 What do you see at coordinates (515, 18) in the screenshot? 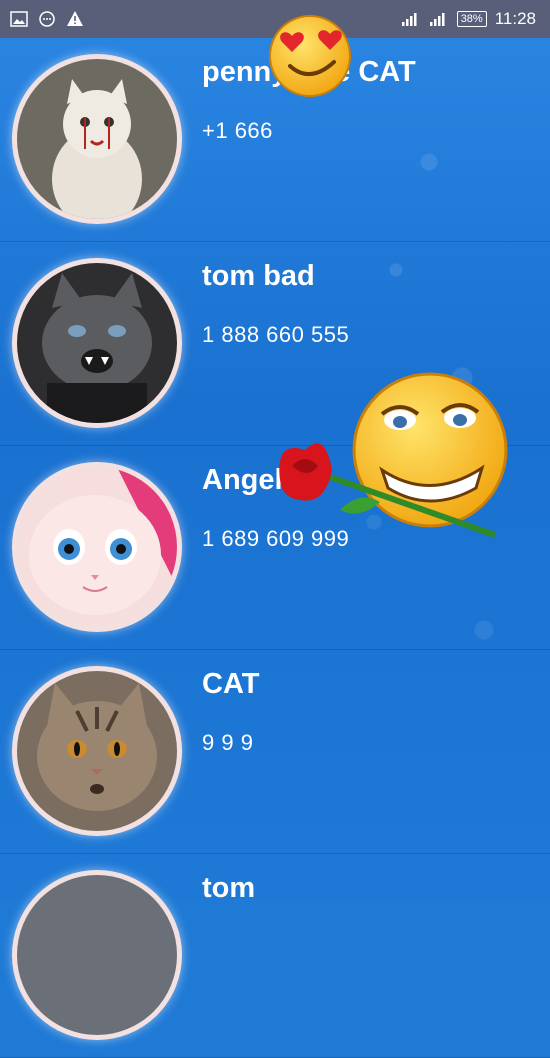
I see `clock: 11:28` at bounding box center [515, 18].